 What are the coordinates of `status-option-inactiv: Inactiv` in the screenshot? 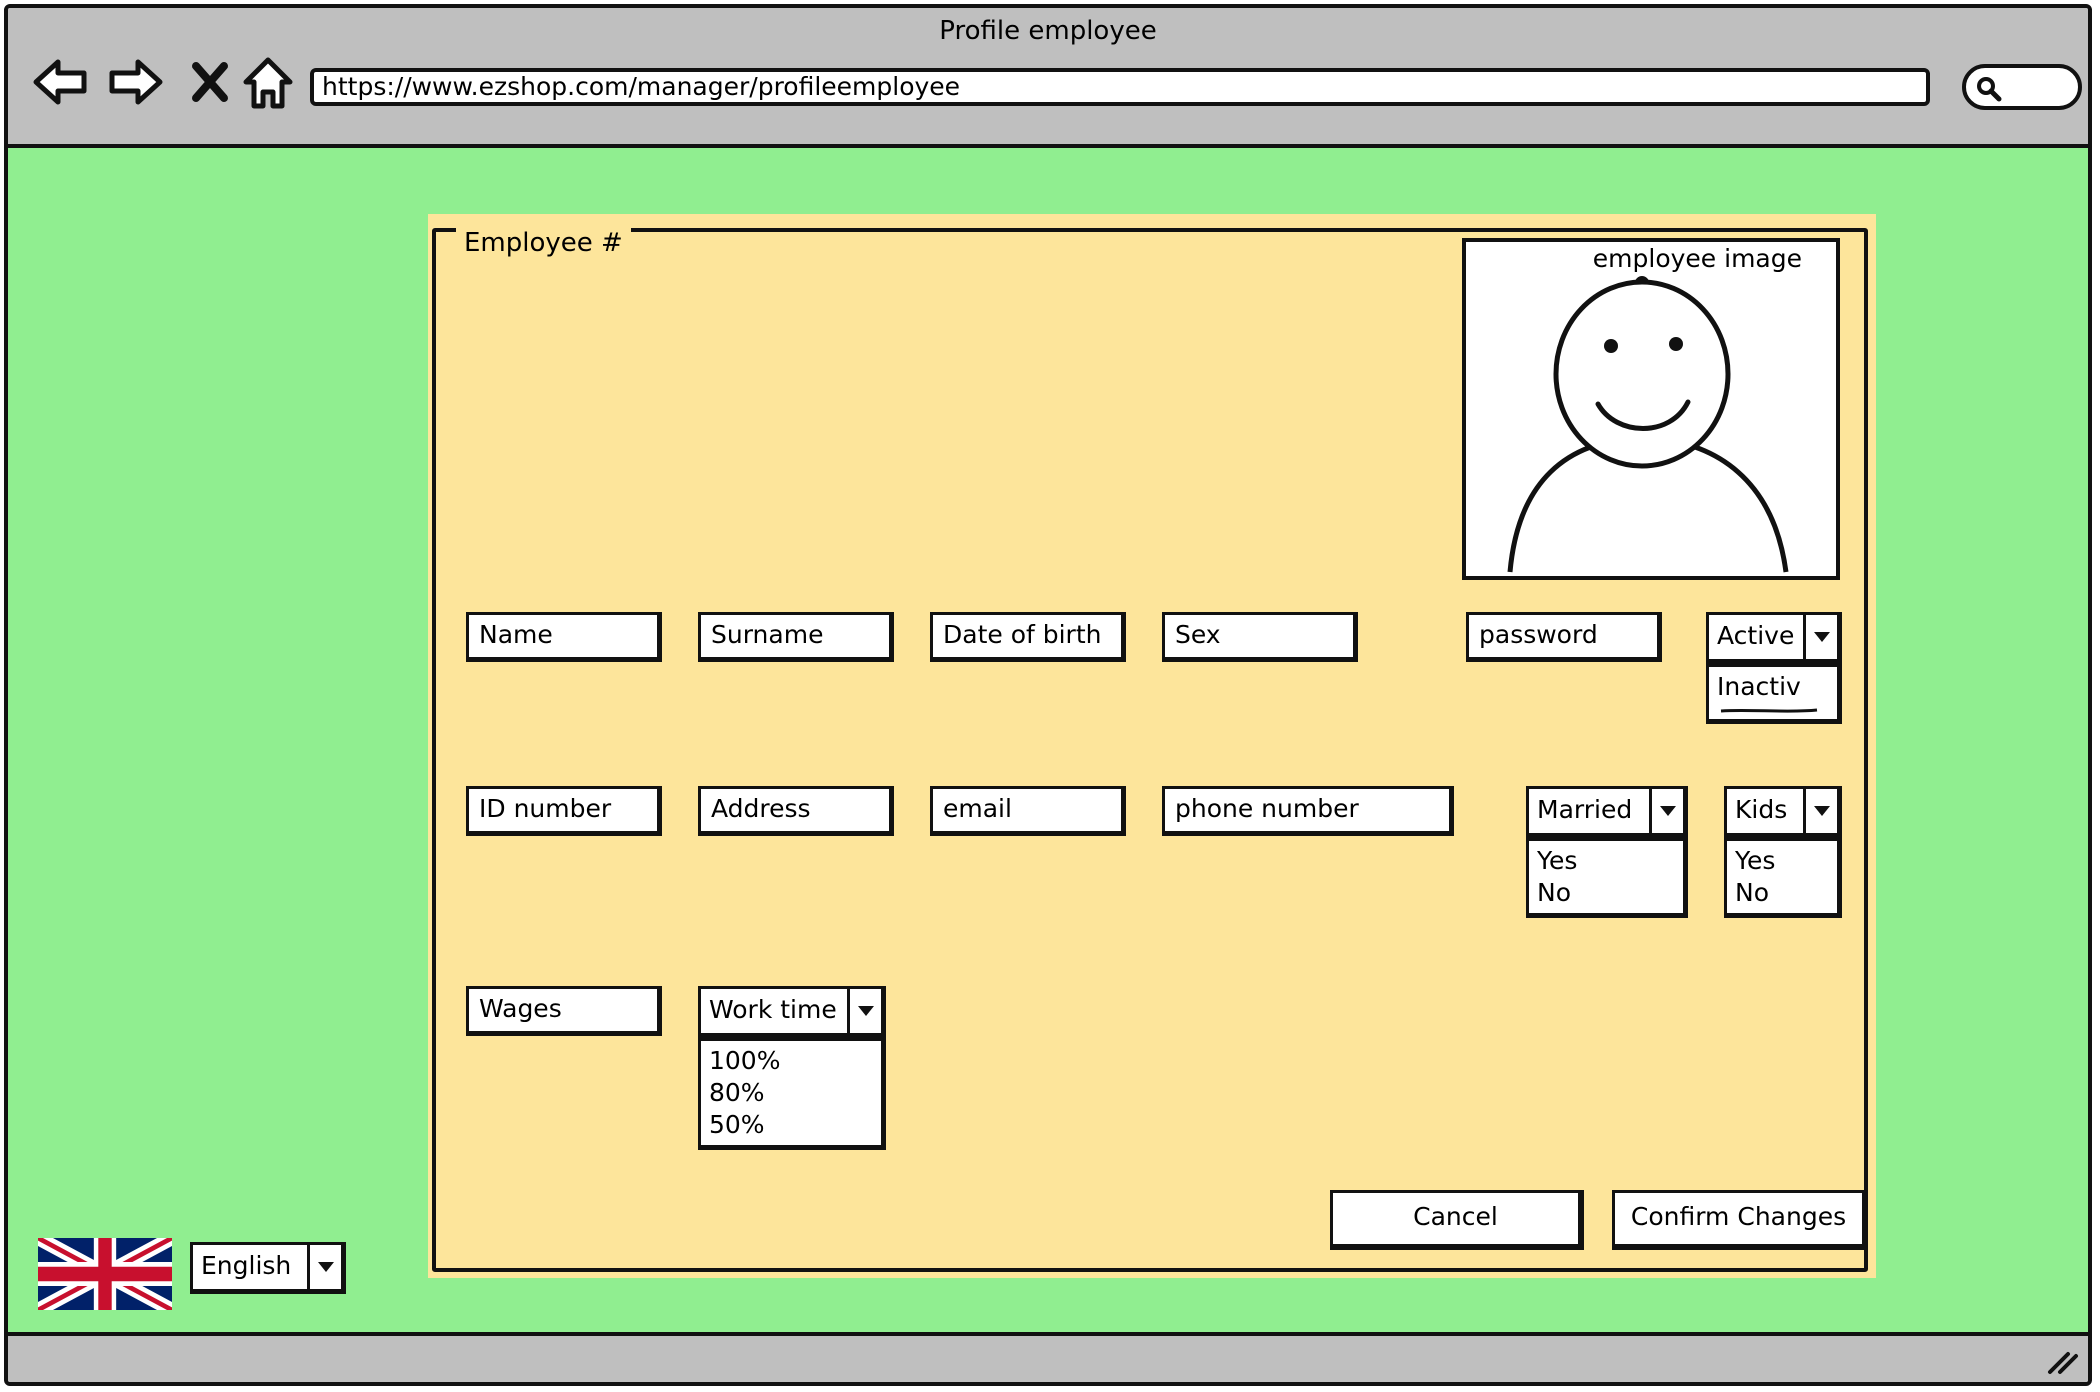 It's located at (1773, 687).